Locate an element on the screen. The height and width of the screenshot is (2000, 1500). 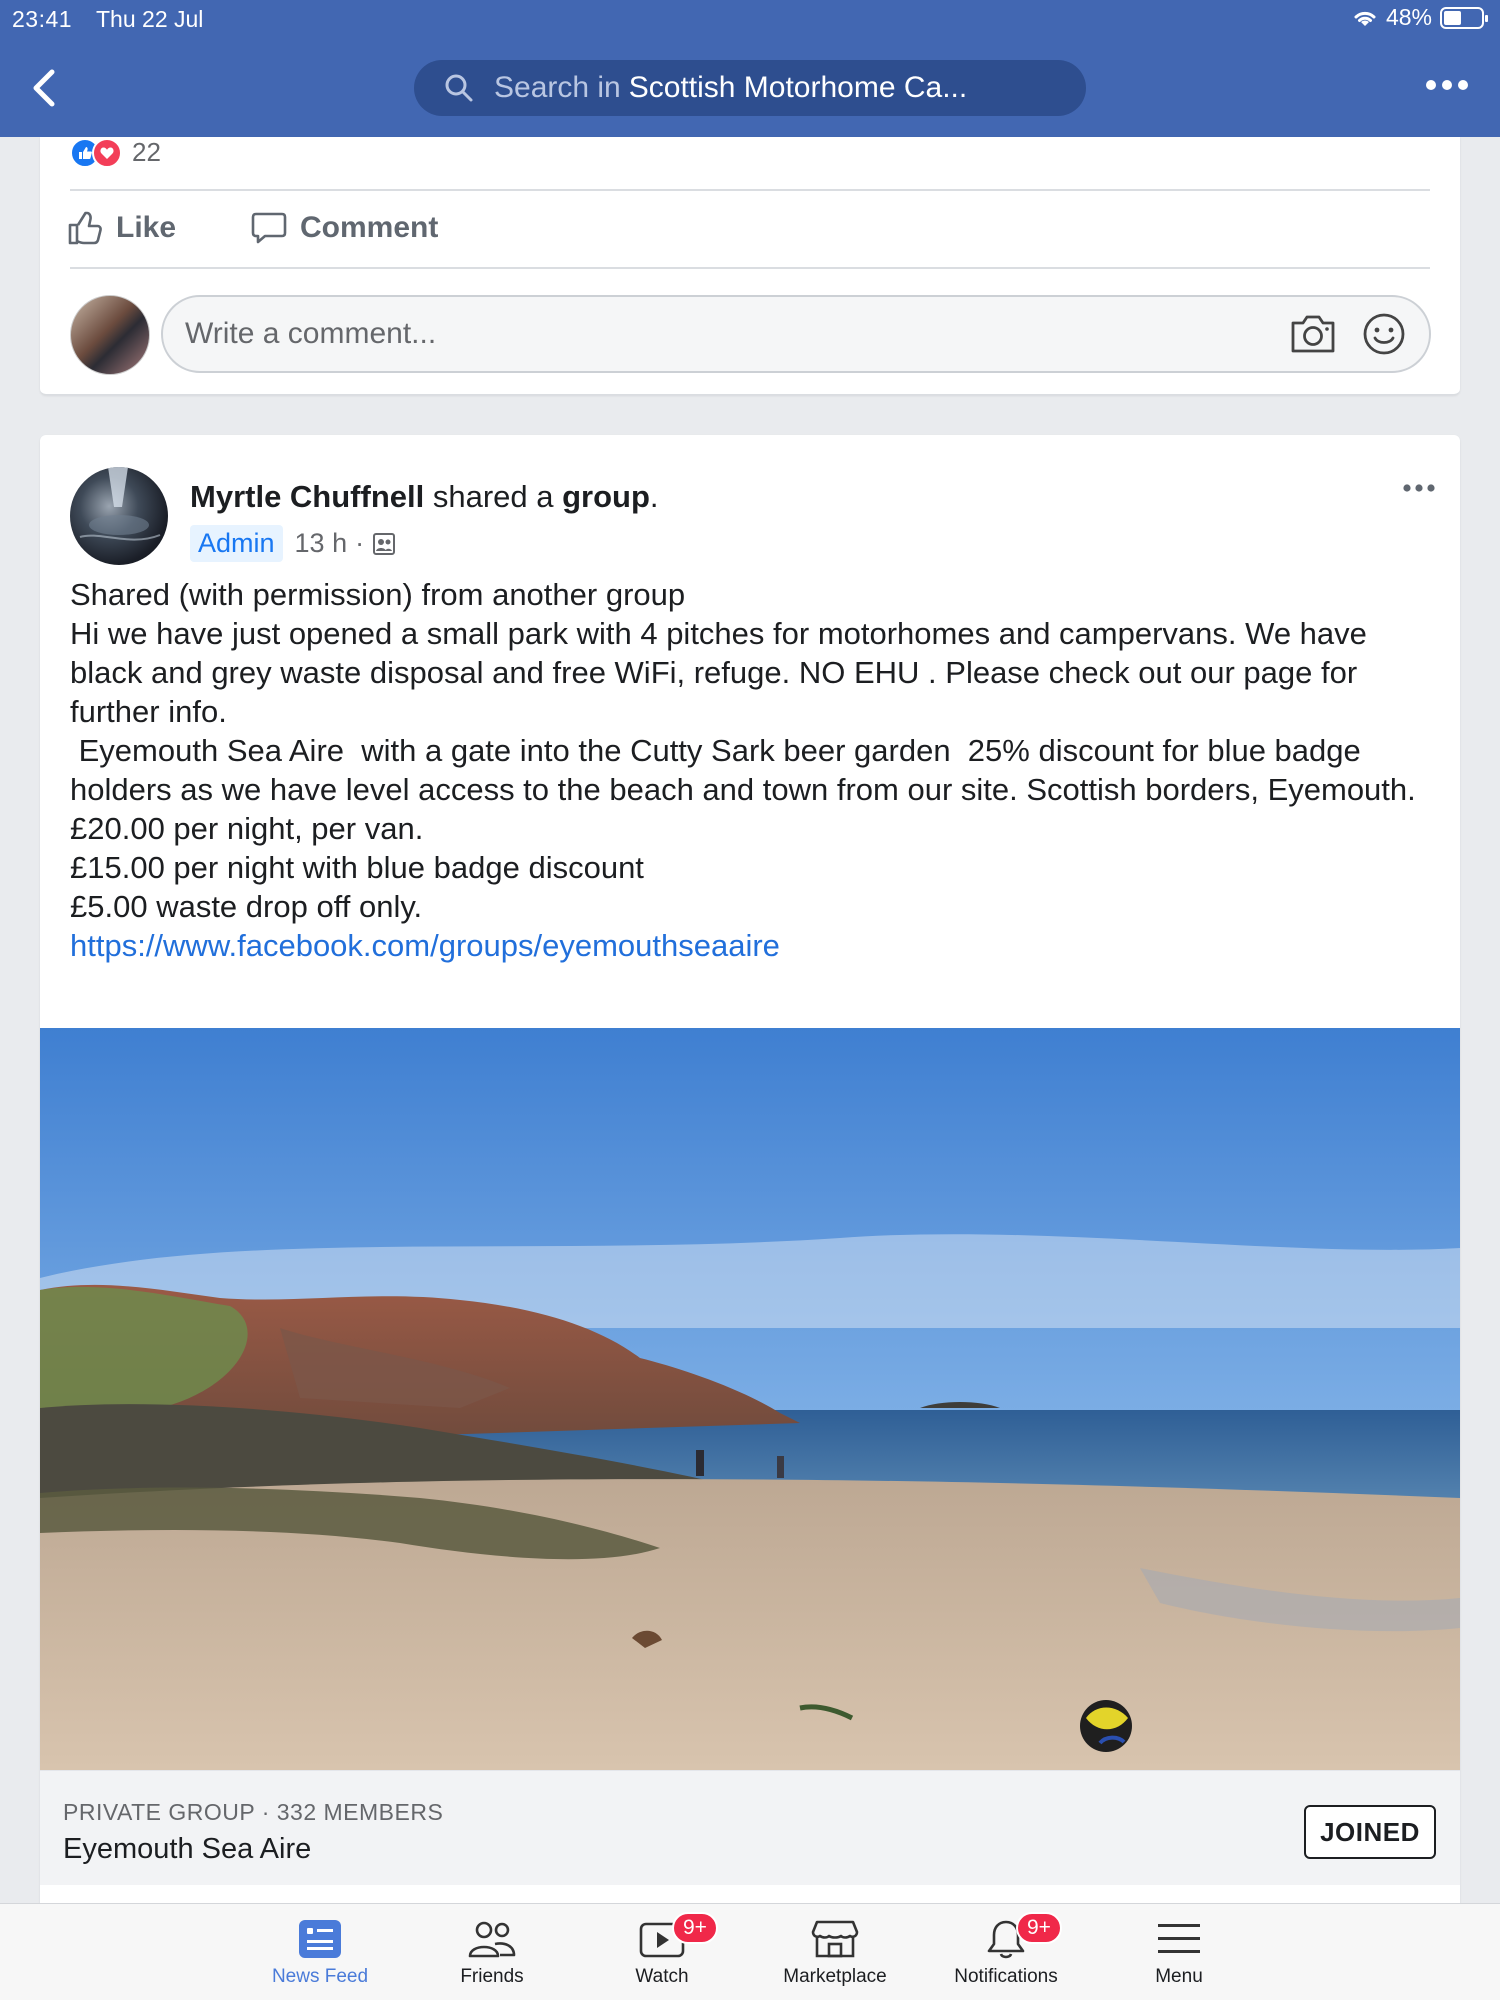
tab-label: Menu is located at coordinates (1179, 1976).